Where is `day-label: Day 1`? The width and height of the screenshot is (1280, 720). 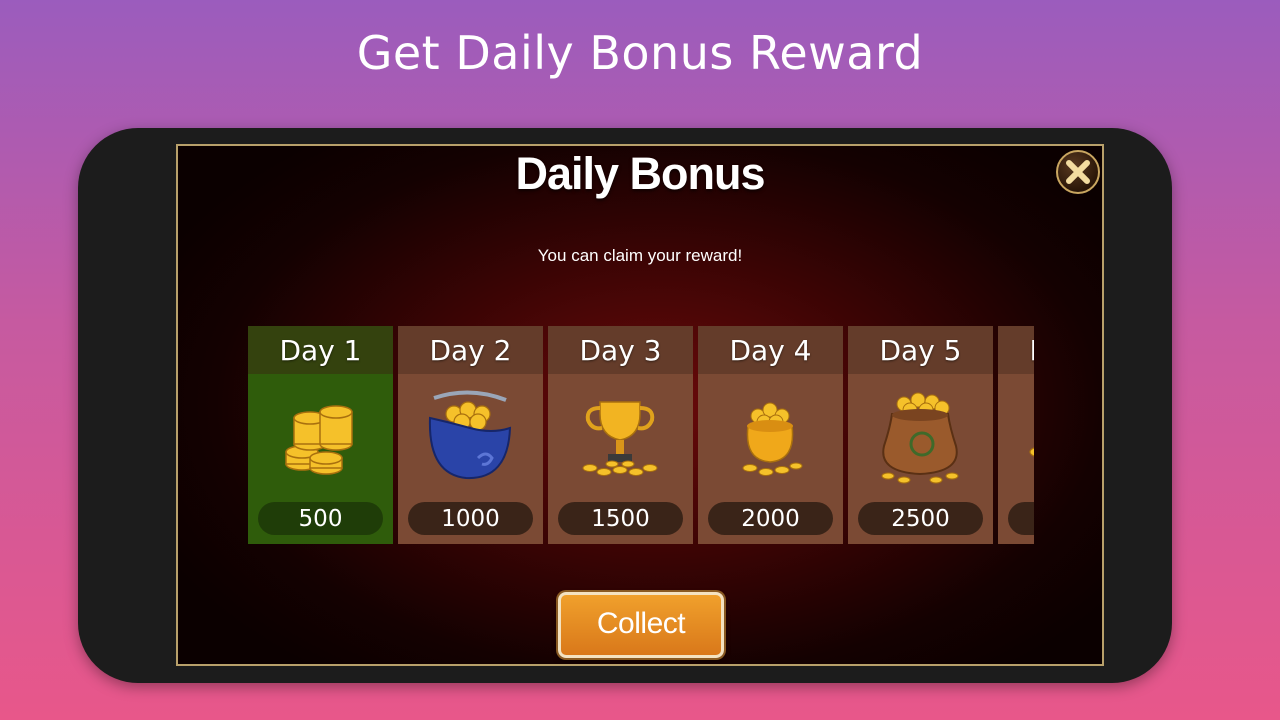 day-label: Day 1 is located at coordinates (320, 350).